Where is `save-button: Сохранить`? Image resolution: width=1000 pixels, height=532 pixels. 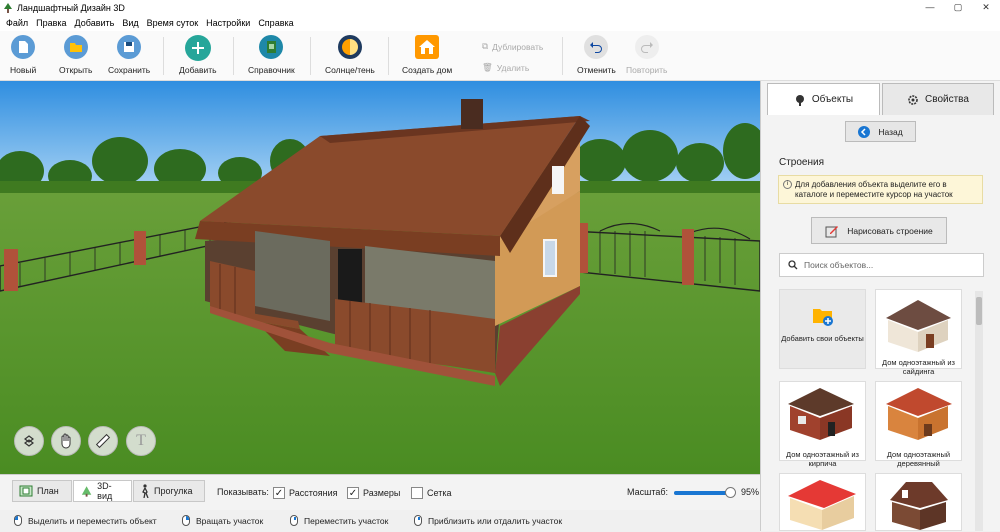 save-button: Сохранить is located at coordinates (129, 57).